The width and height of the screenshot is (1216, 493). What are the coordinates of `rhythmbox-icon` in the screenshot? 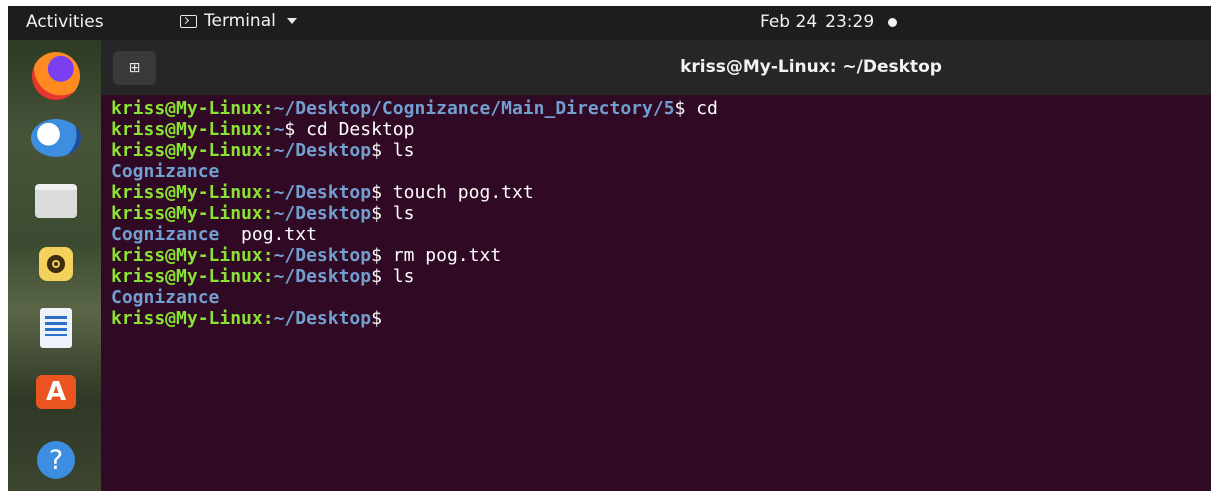 It's located at (56, 264).